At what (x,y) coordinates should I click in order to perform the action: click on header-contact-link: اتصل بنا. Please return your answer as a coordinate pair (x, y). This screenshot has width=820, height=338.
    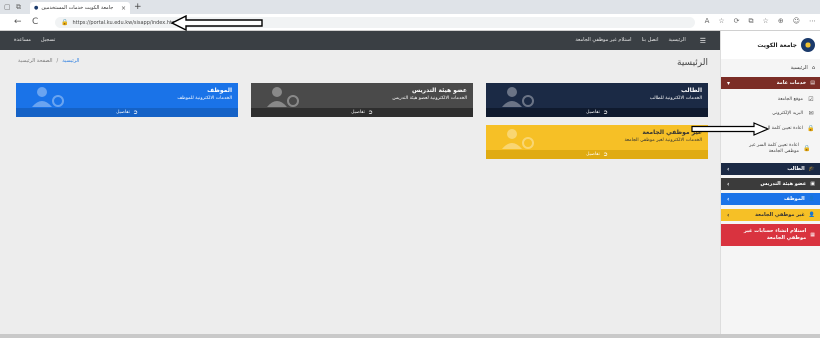
    Looking at the image, I should click on (650, 41).